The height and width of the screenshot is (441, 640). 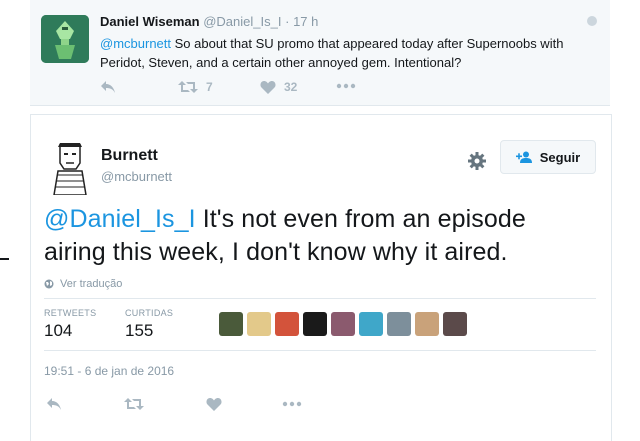 What do you see at coordinates (523, 157) in the screenshot?
I see `follow-user-icon` at bounding box center [523, 157].